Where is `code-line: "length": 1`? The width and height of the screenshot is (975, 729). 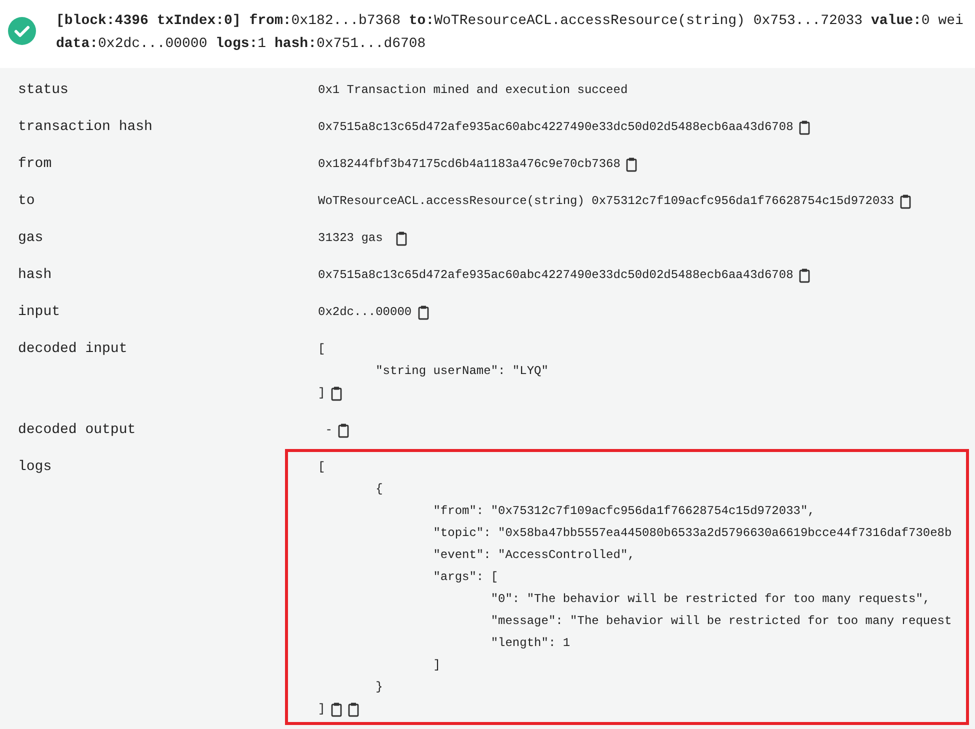
code-line: "length": 1 is located at coordinates (530, 643).